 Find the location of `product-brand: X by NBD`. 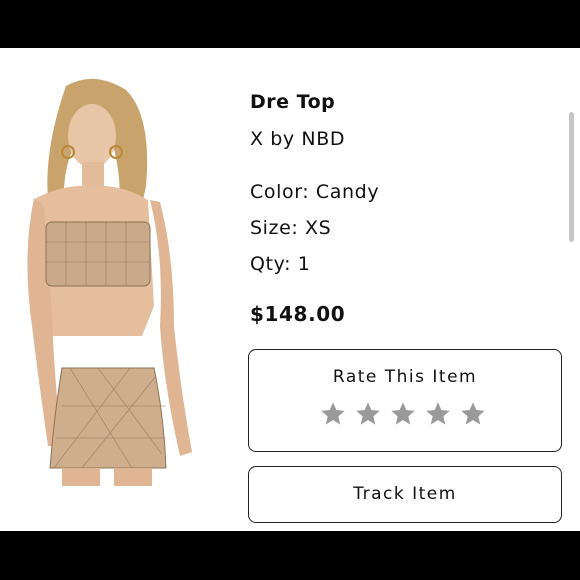

product-brand: X by NBD is located at coordinates (298, 139).